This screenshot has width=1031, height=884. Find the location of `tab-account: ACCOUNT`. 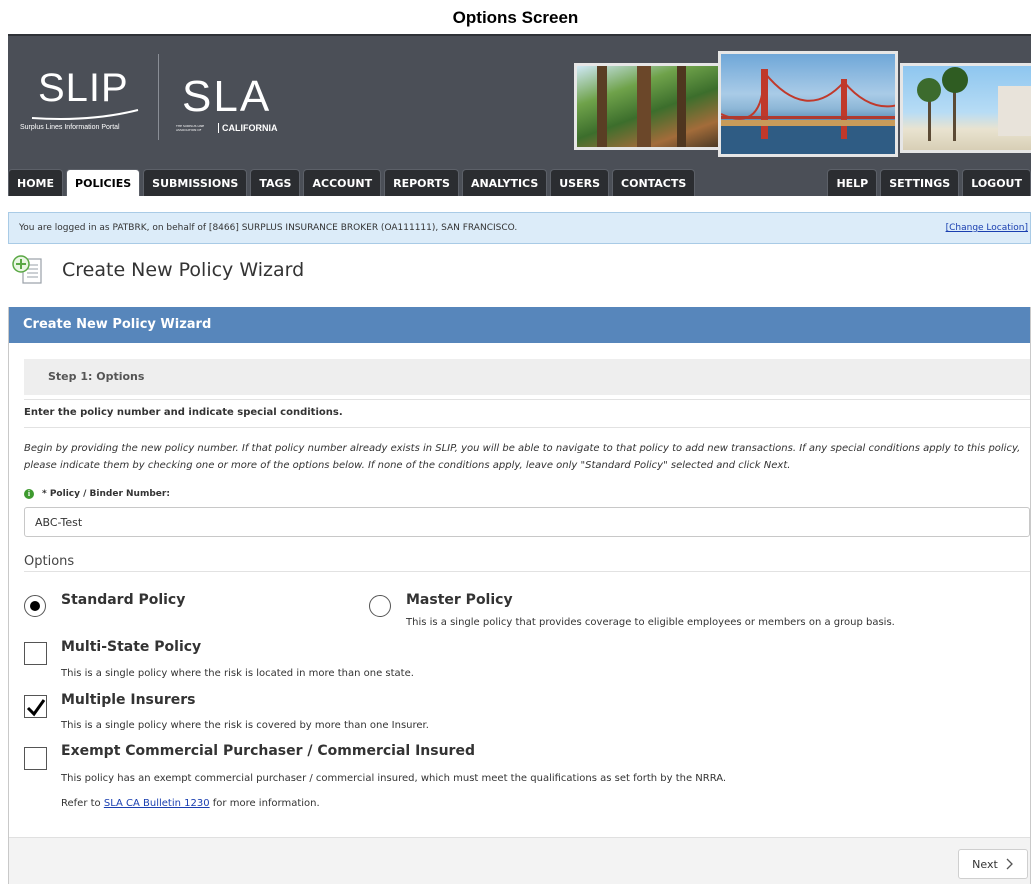

tab-account: ACCOUNT is located at coordinates (342, 182).